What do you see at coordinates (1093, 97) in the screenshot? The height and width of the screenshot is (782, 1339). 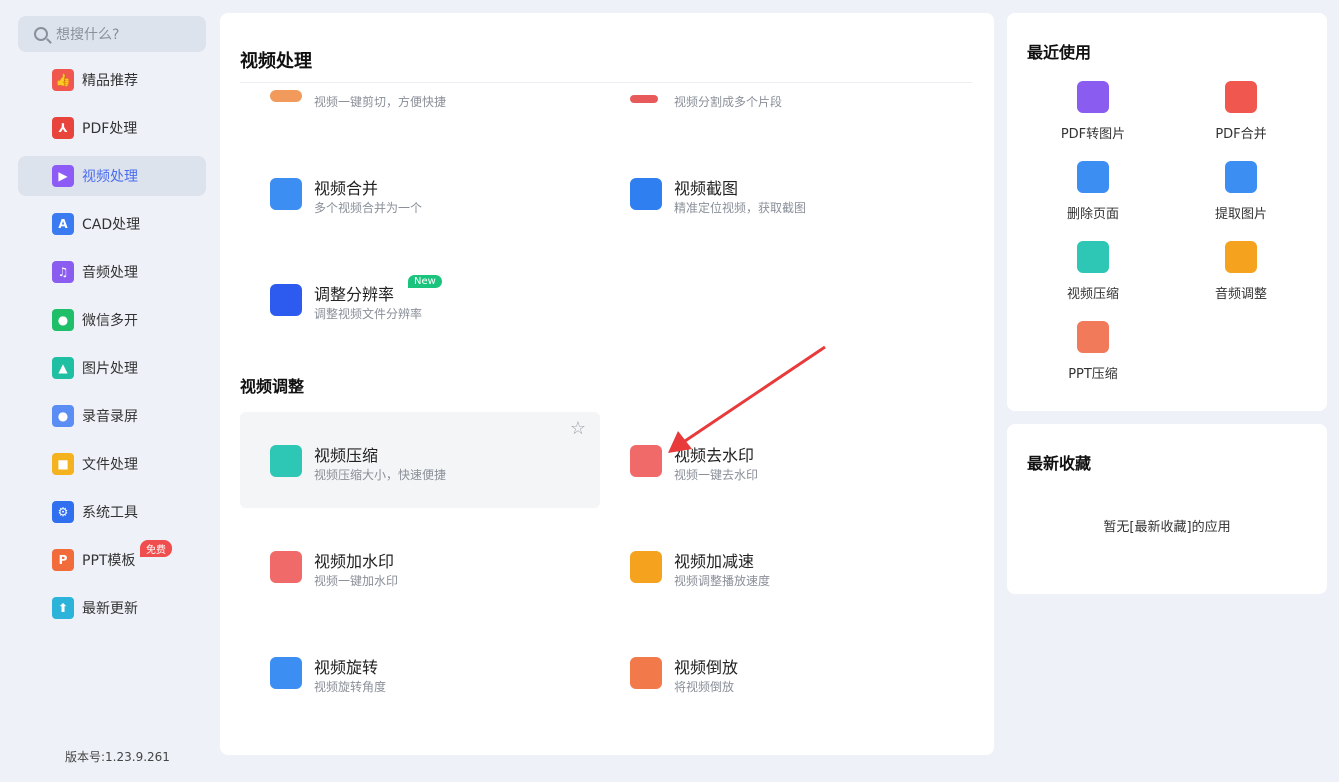 I see `pdf-to-image-icon` at bounding box center [1093, 97].